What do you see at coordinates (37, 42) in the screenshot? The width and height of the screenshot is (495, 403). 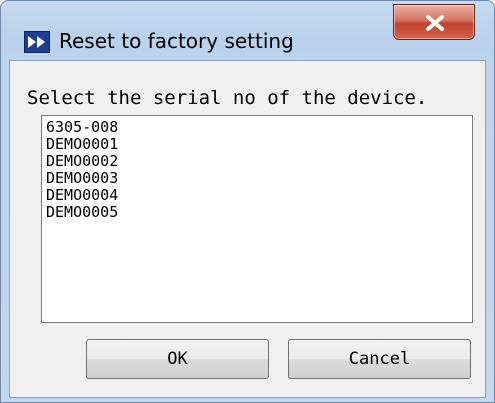 I see `app-logo-icon` at bounding box center [37, 42].